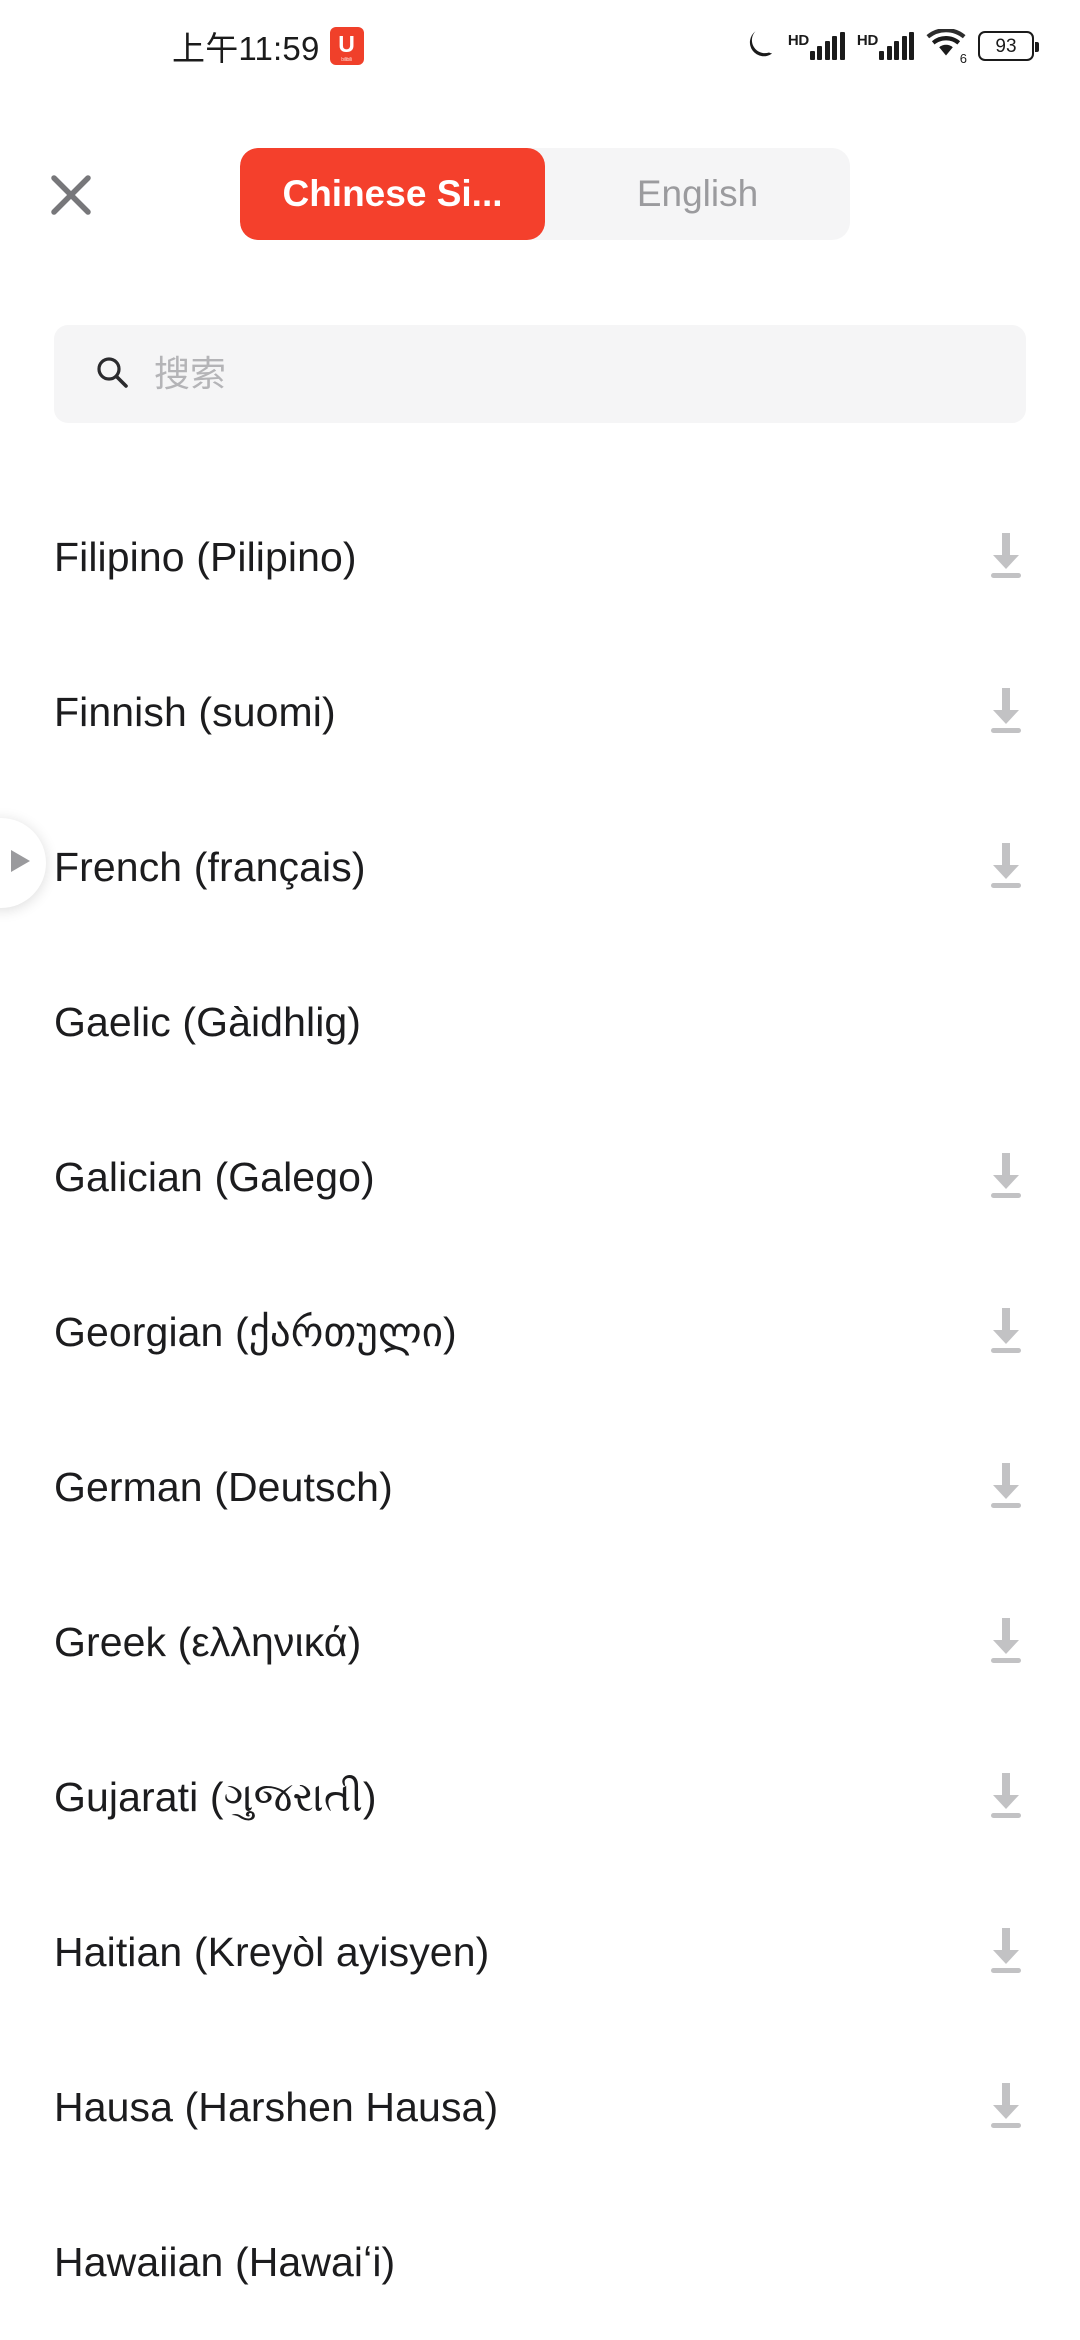  What do you see at coordinates (279, 867) in the screenshot?
I see `language-name-native: (français)` at bounding box center [279, 867].